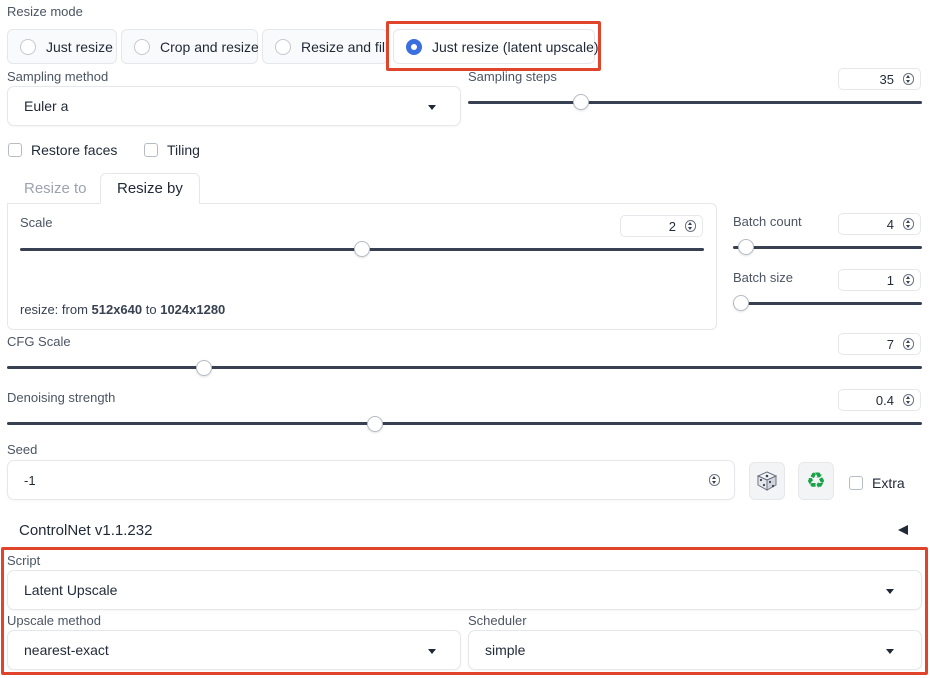  Describe the element at coordinates (54, 620) in the screenshot. I see `upscale-method-label: Upscale method` at that location.